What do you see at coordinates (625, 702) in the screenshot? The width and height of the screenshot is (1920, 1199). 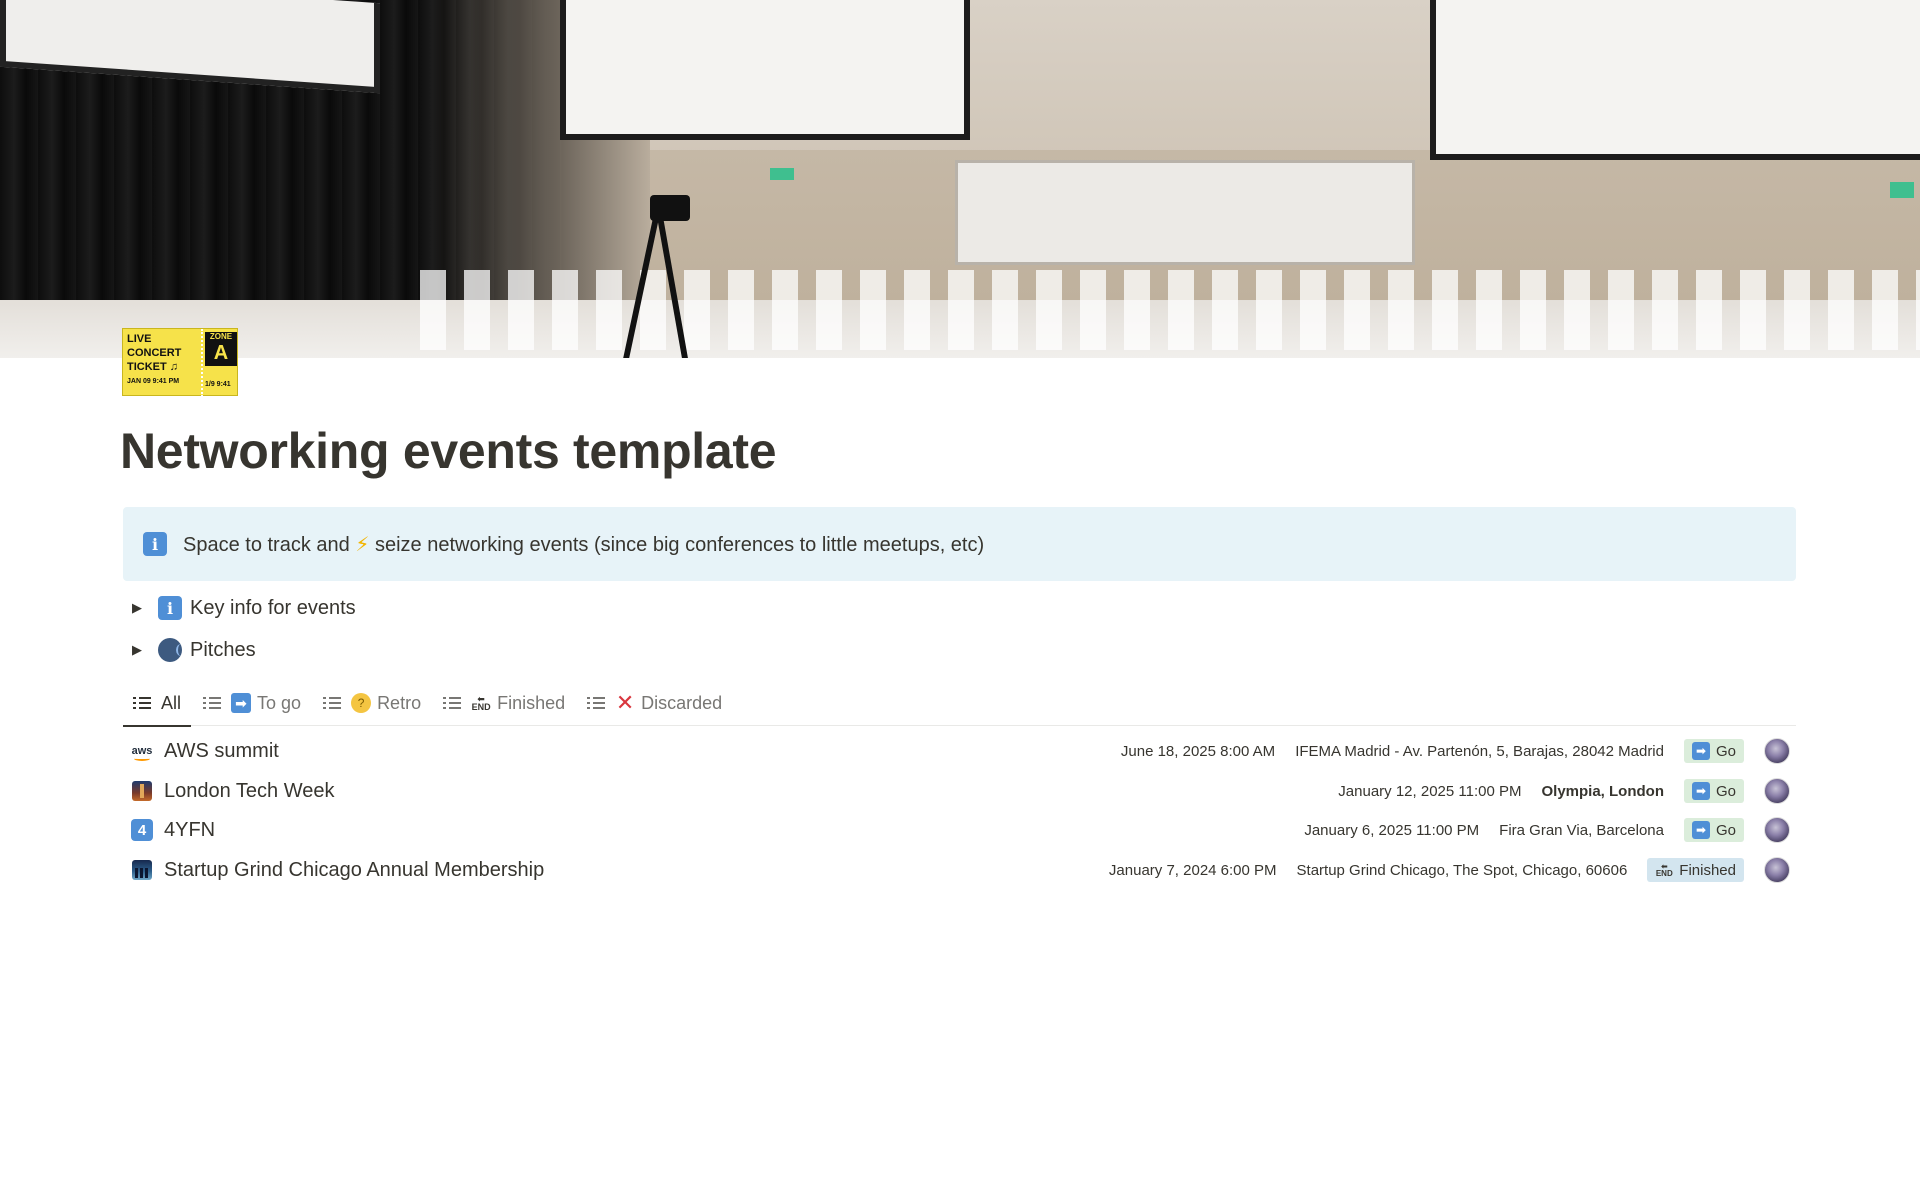 I see `cross-mark-icon: ✕` at bounding box center [625, 702].